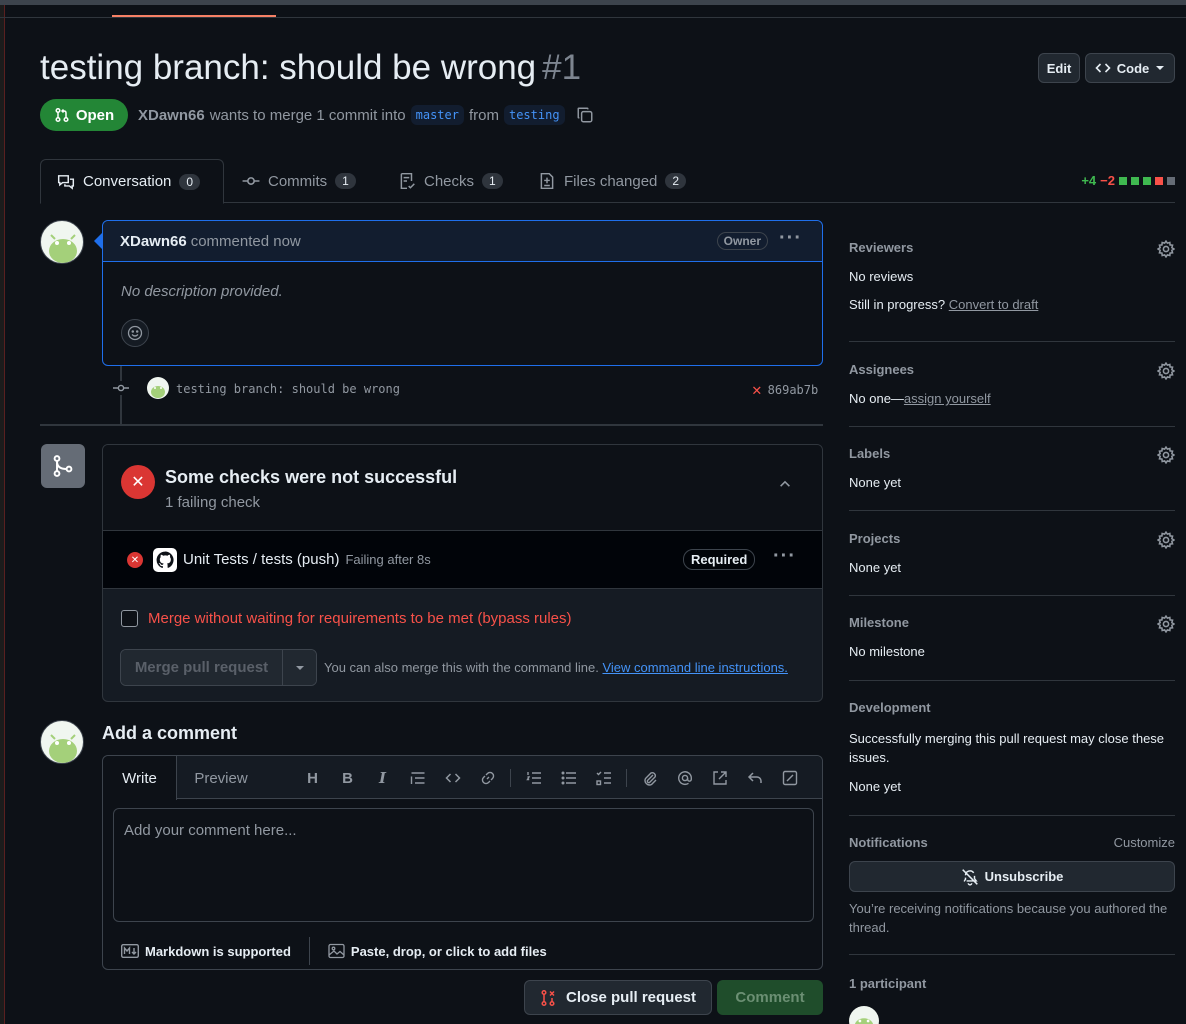 Image resolution: width=1186 pixels, height=1024 pixels. I want to click on reference-icon, so click(719, 778).